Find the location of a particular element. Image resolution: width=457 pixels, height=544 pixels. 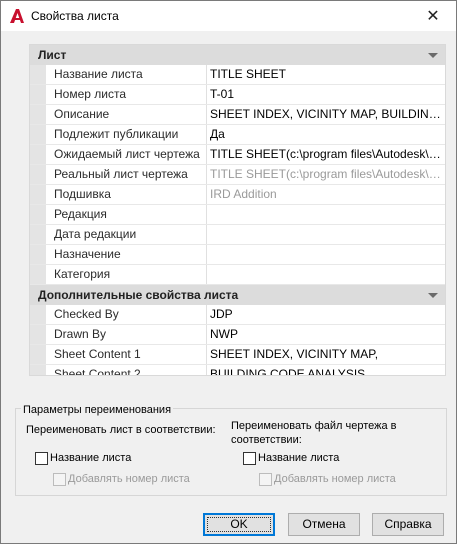

property-label: Sheet Content 2 is located at coordinates (97, 371).